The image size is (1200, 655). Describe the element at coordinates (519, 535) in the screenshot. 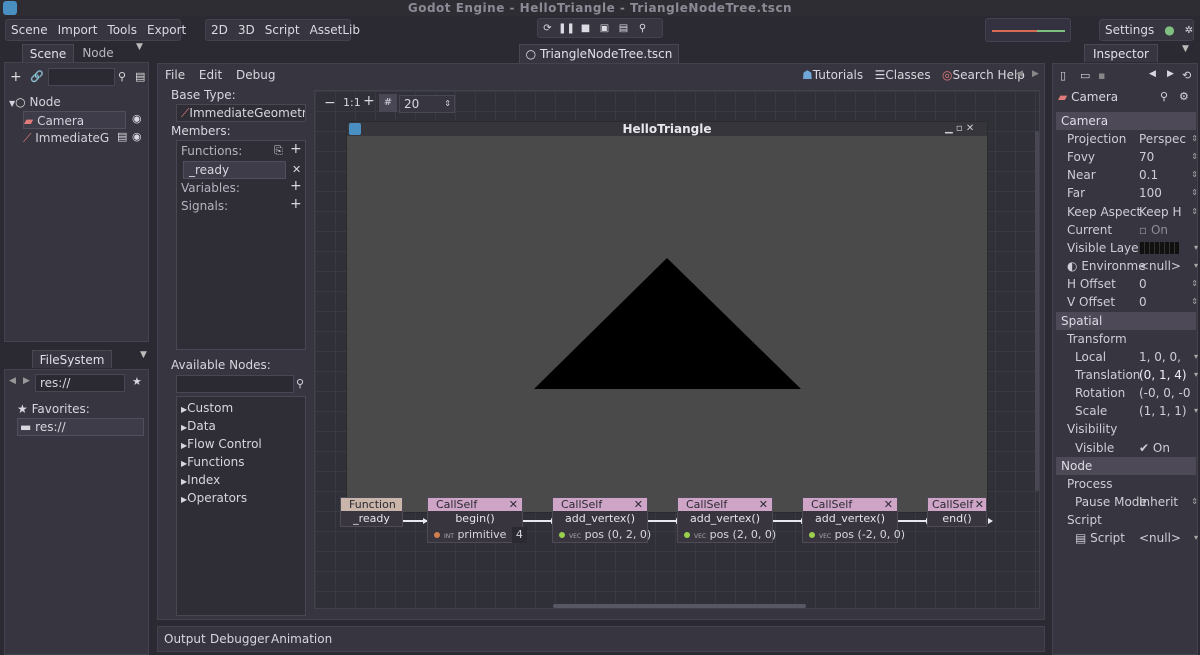

I see `port-value: 4` at that location.